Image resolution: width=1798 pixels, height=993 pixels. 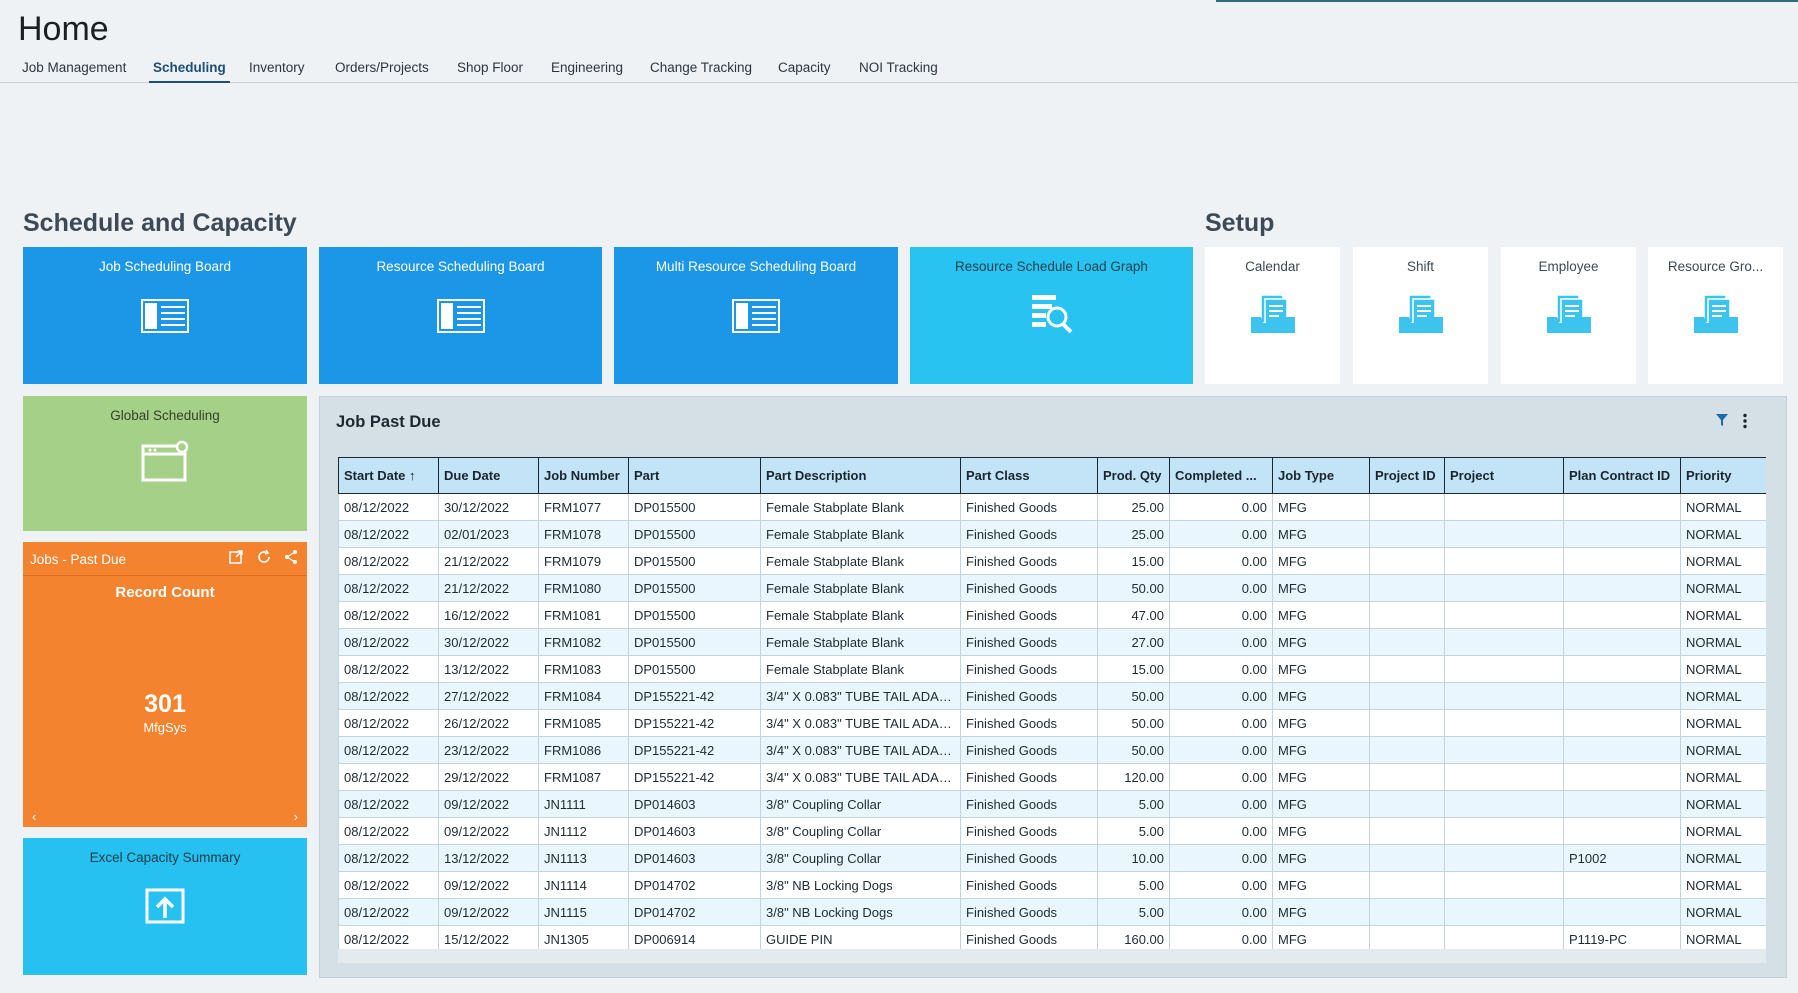 I want to click on column-header: Priority, so click(x=1723, y=475).